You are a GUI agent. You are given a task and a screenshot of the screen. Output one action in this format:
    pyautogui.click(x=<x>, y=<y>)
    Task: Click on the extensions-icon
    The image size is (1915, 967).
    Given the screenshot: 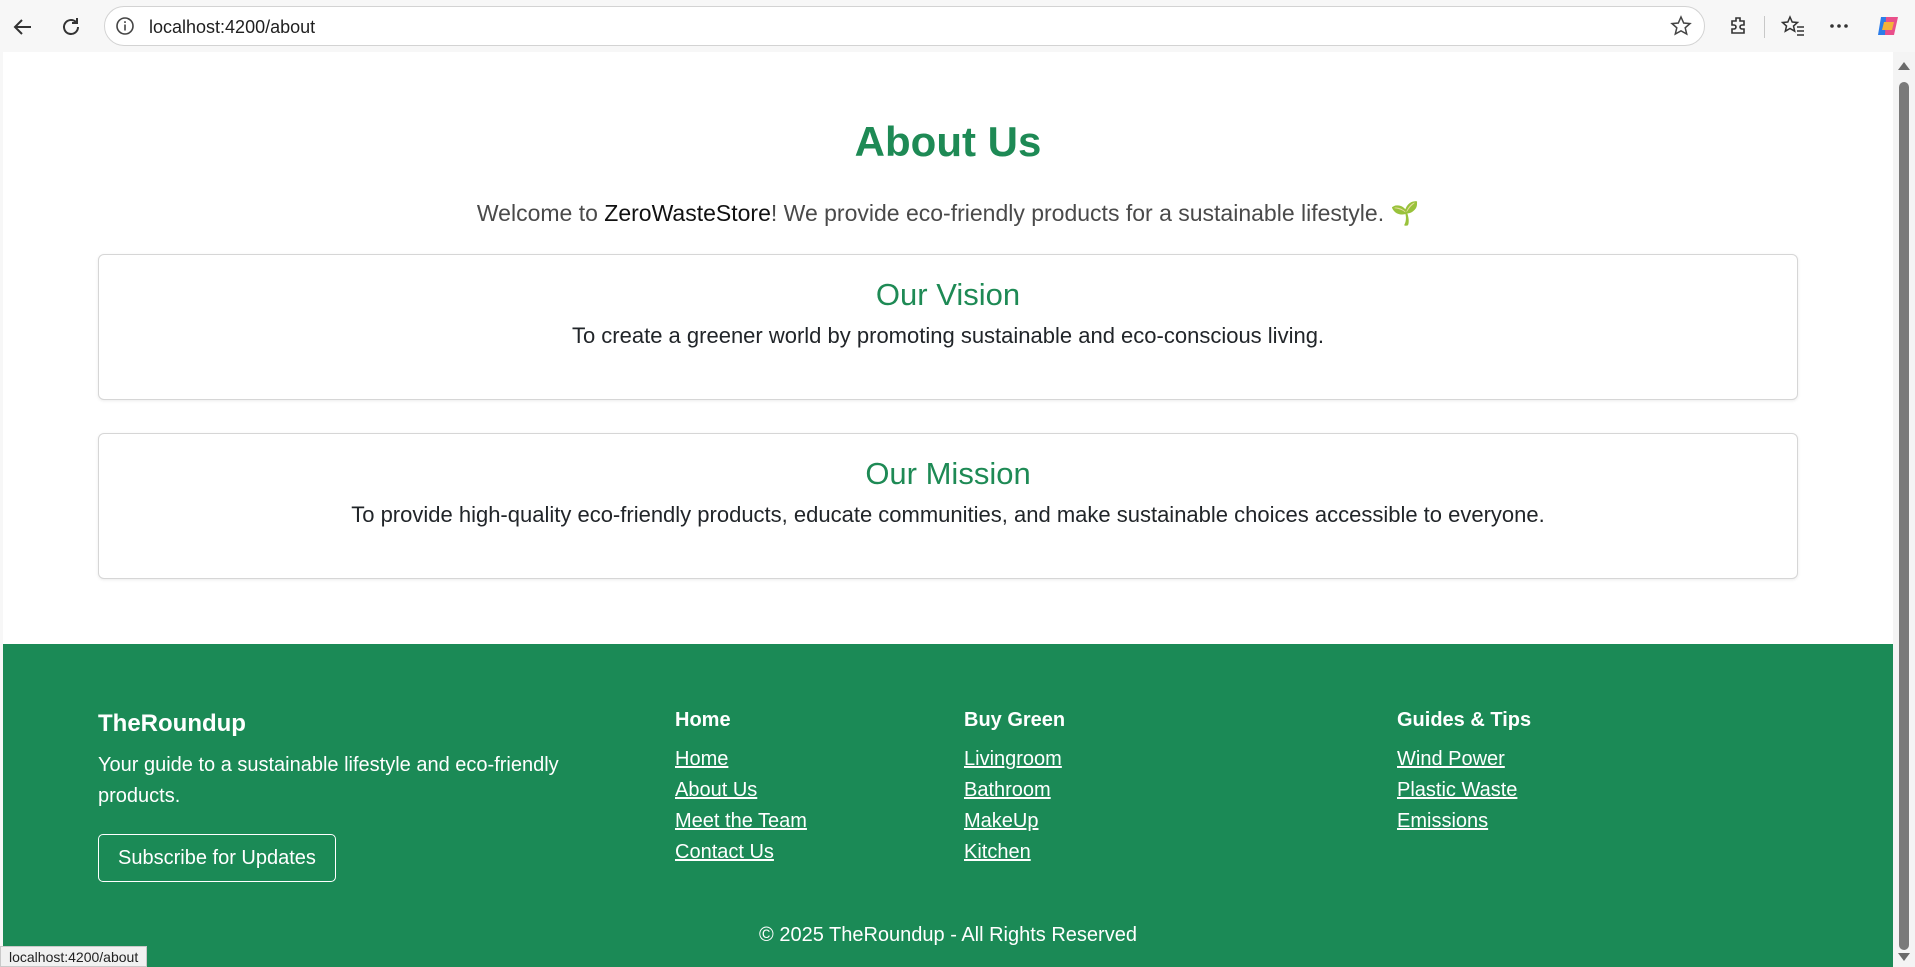 What is the action you would take?
    pyautogui.click(x=1739, y=26)
    